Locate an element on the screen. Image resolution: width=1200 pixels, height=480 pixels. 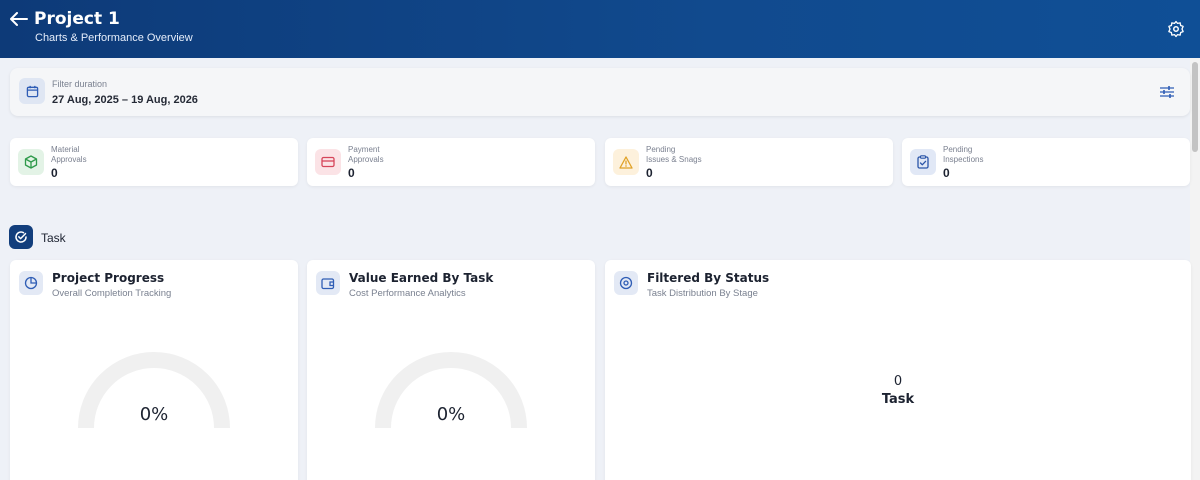
gear-icon is located at coordinates (1176, 29).